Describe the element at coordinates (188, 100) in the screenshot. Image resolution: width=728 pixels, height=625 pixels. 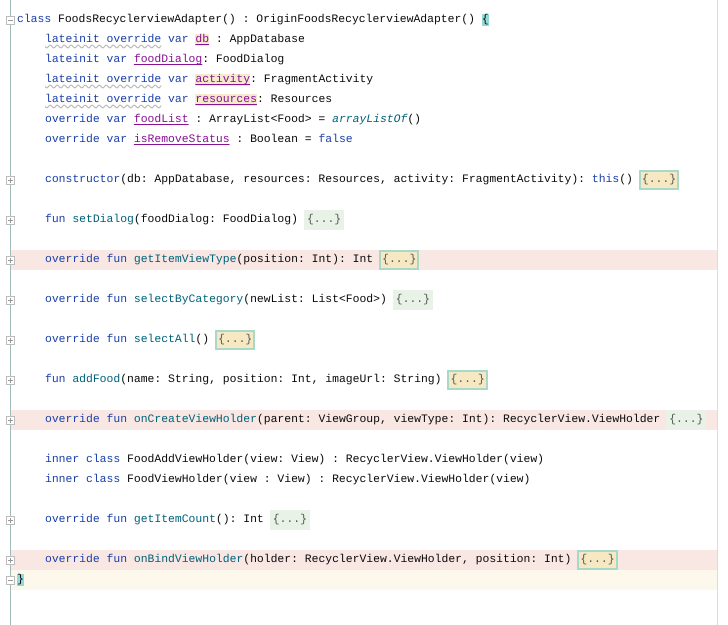
I see `code-text: lateinit override var resources: Resources` at that location.